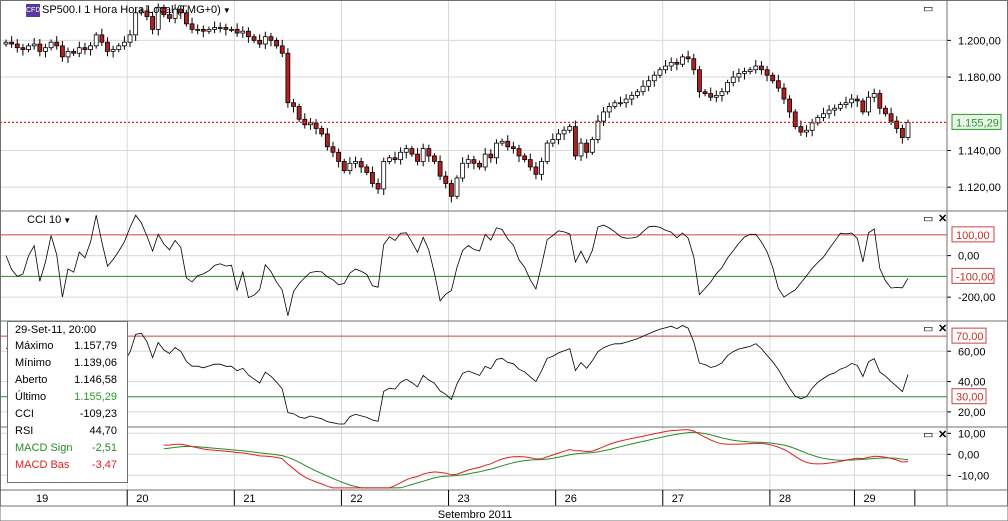 Image resolution: width=1008 pixels, height=521 pixels. What do you see at coordinates (571, 499) in the screenshot?
I see `x-tick-label: 26` at bounding box center [571, 499].